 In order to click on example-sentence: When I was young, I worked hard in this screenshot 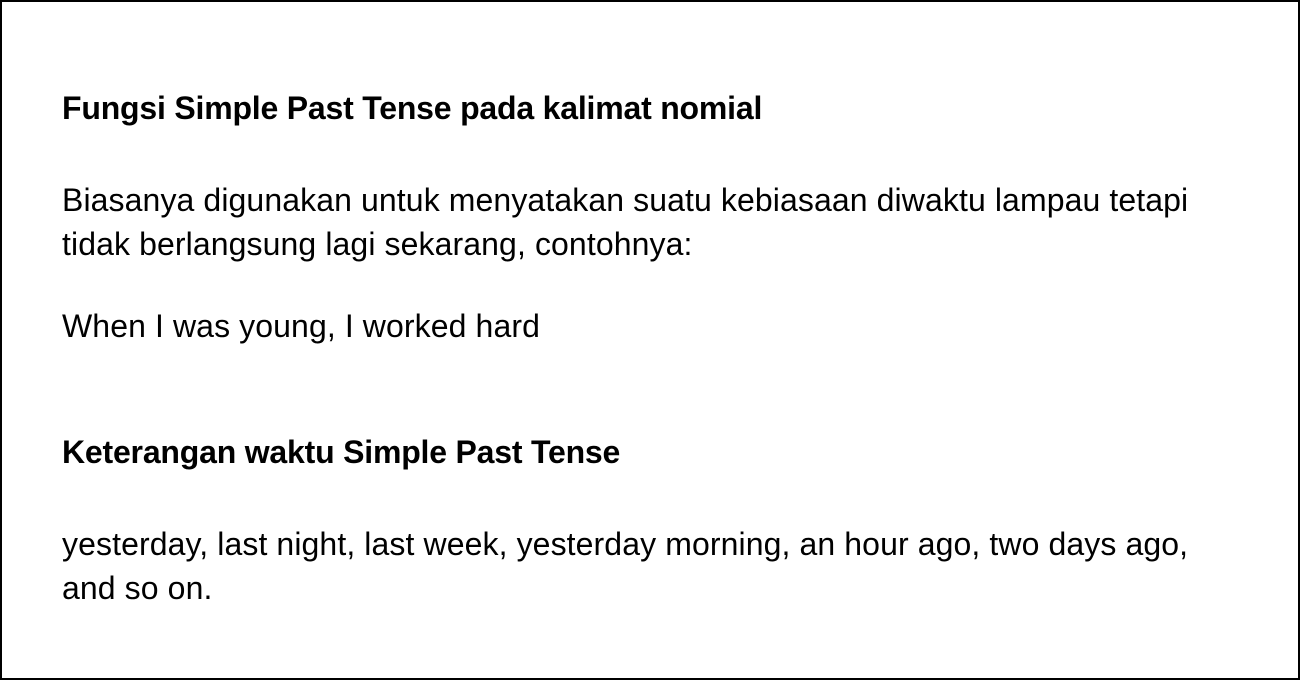, I will do `click(301, 326)`.